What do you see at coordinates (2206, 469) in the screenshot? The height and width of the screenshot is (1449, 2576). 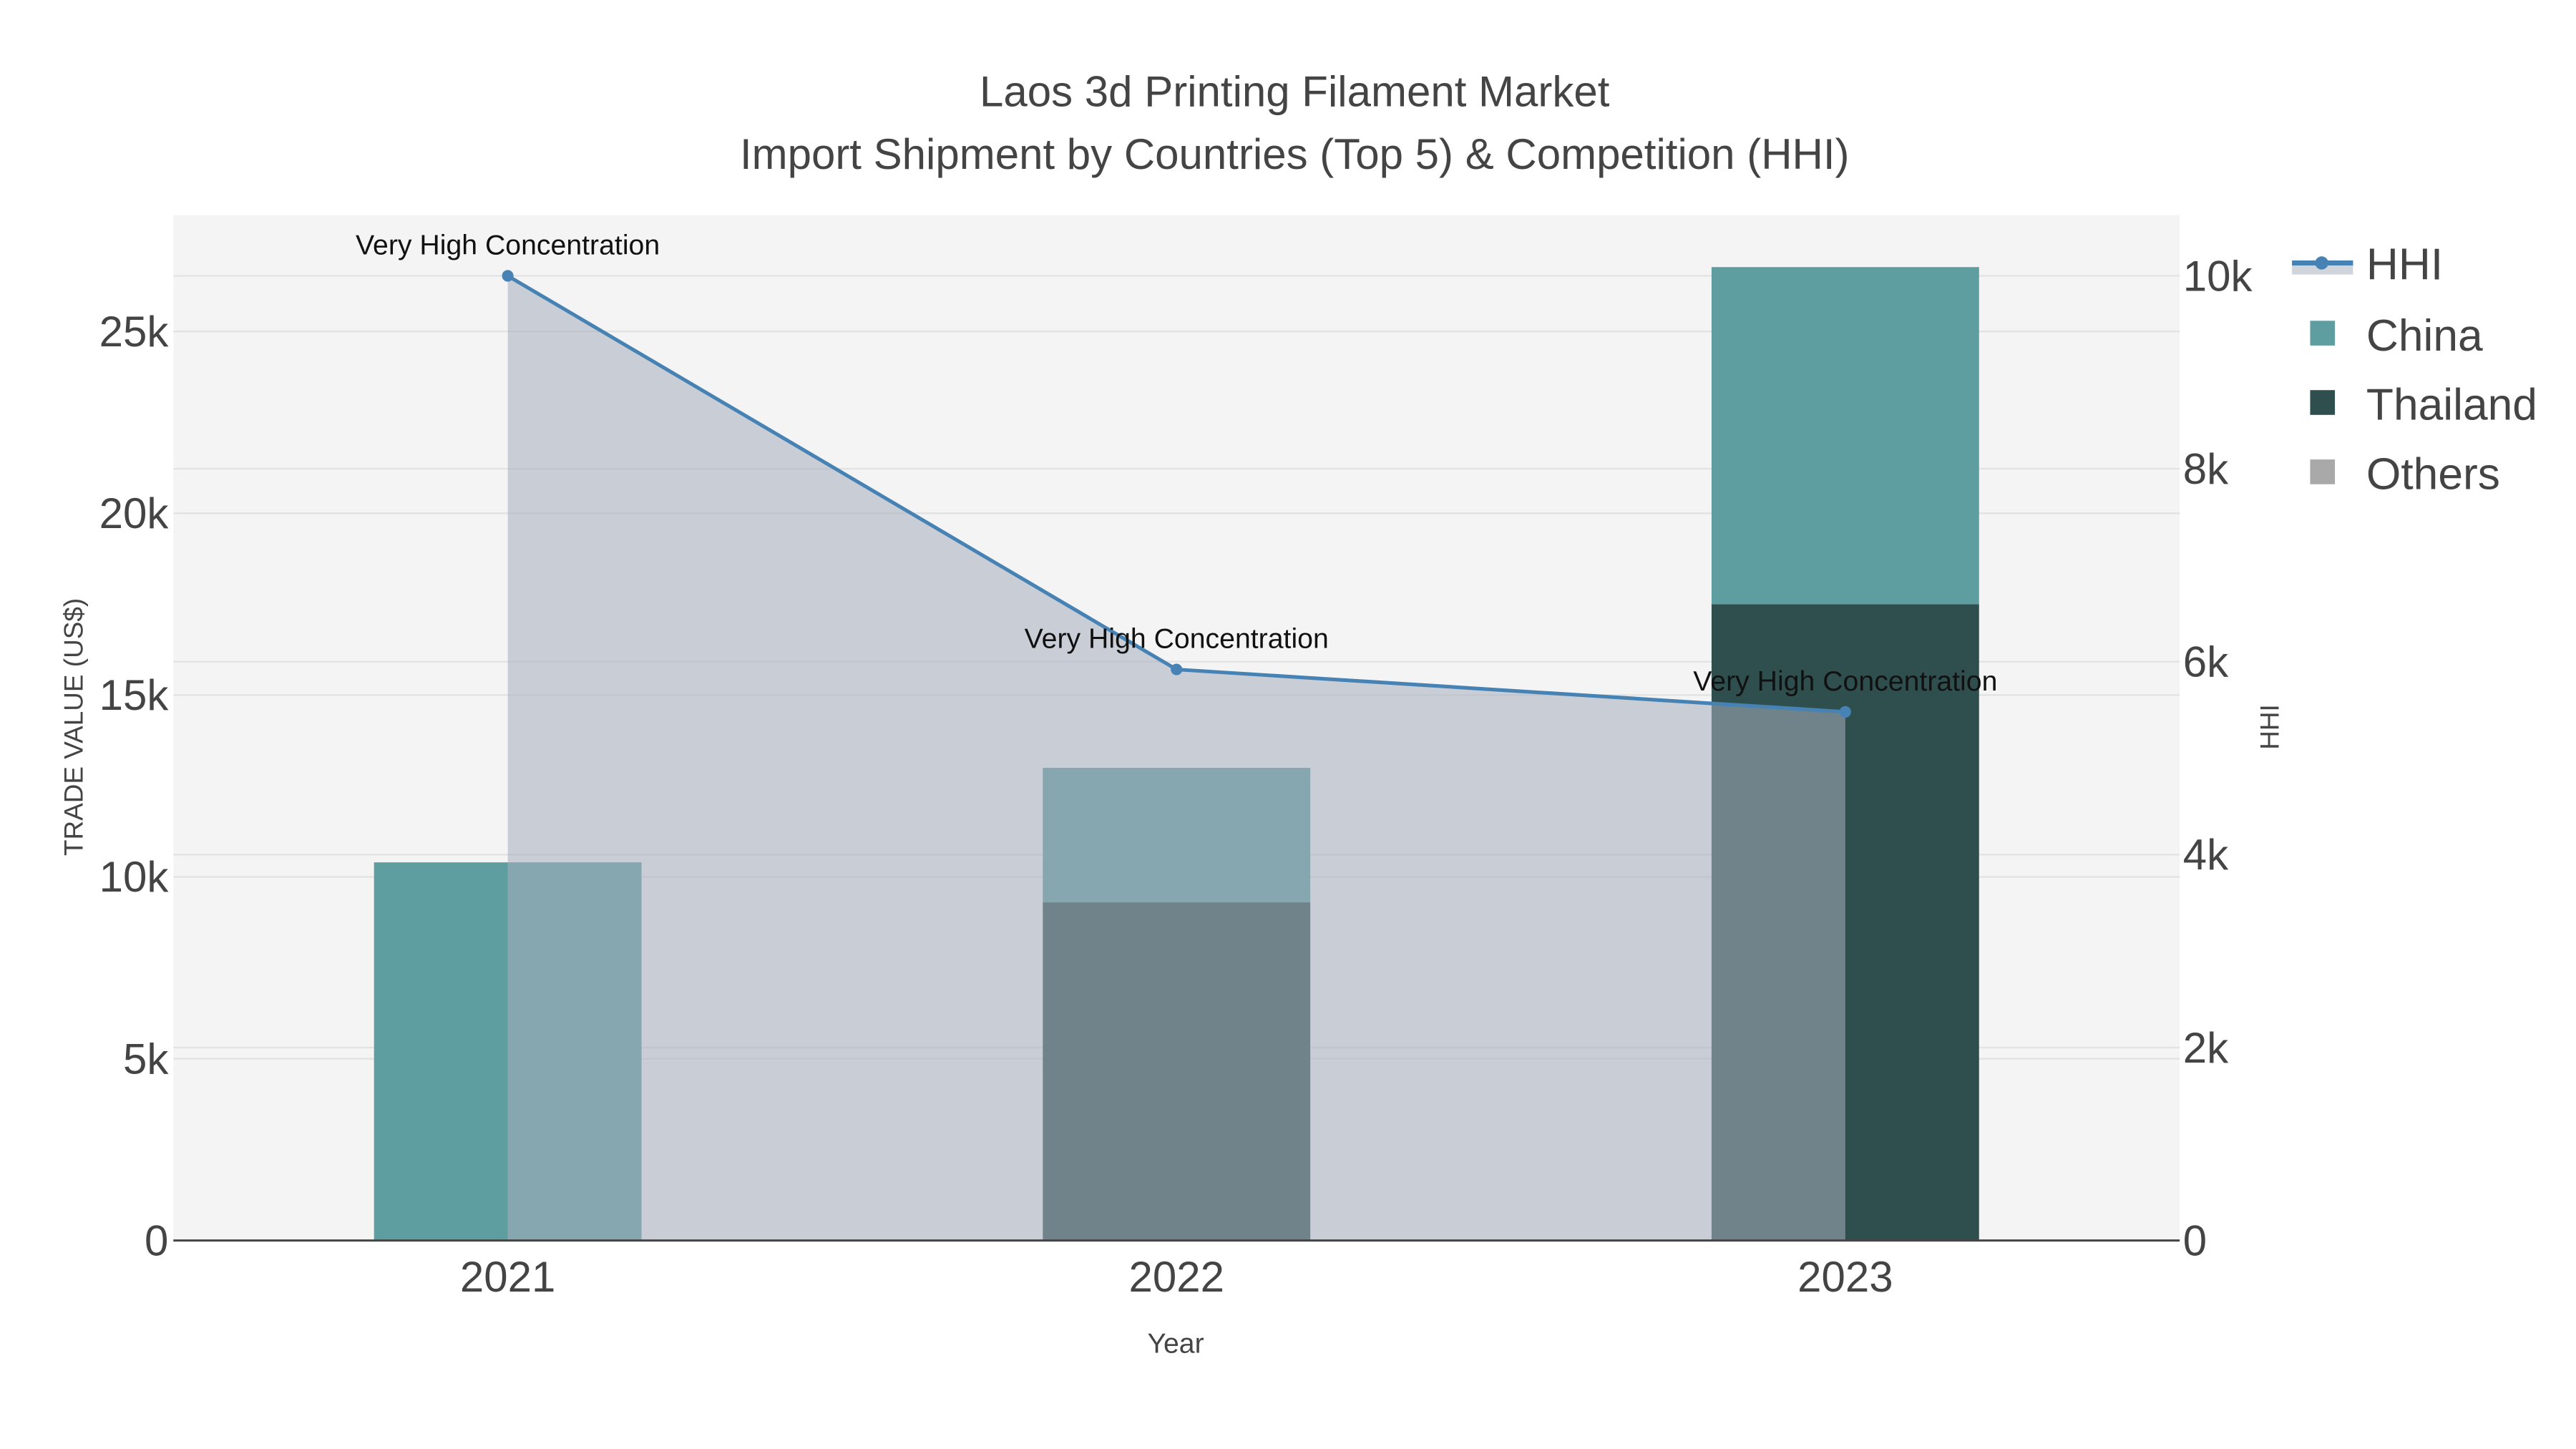 I see `y2-tick-label: 8k` at bounding box center [2206, 469].